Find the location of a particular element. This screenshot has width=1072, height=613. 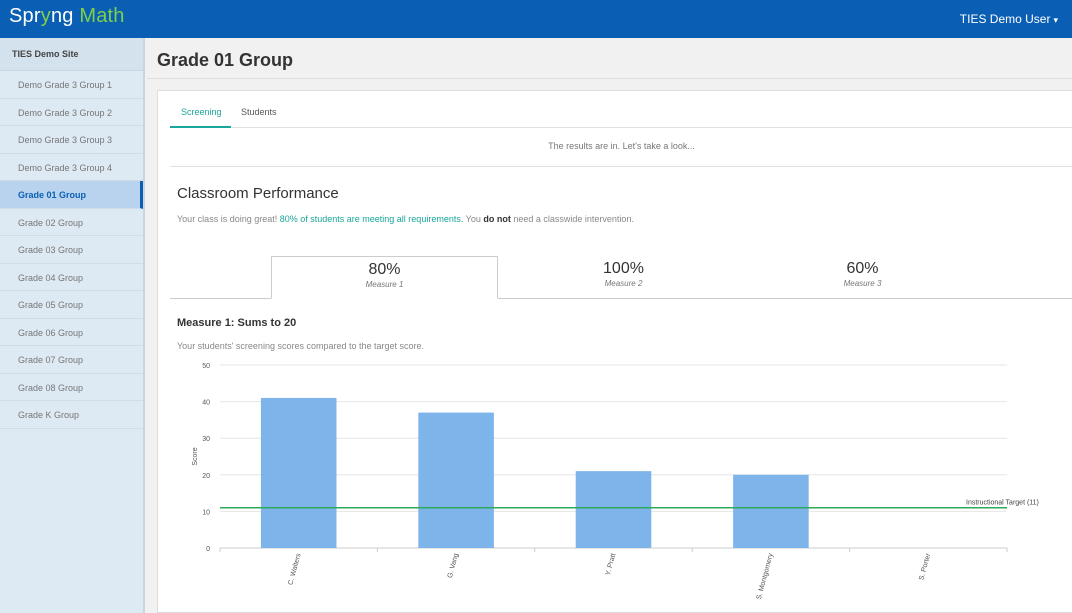

y-tick-label: 50 is located at coordinates (206, 366).